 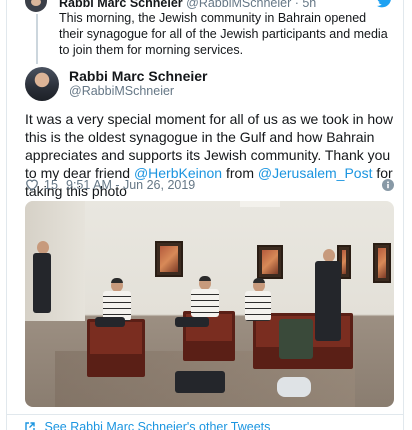 I want to click on tweet-meta: 15 9:51 AM - Jun 26, 2019, so click(x=210, y=185).